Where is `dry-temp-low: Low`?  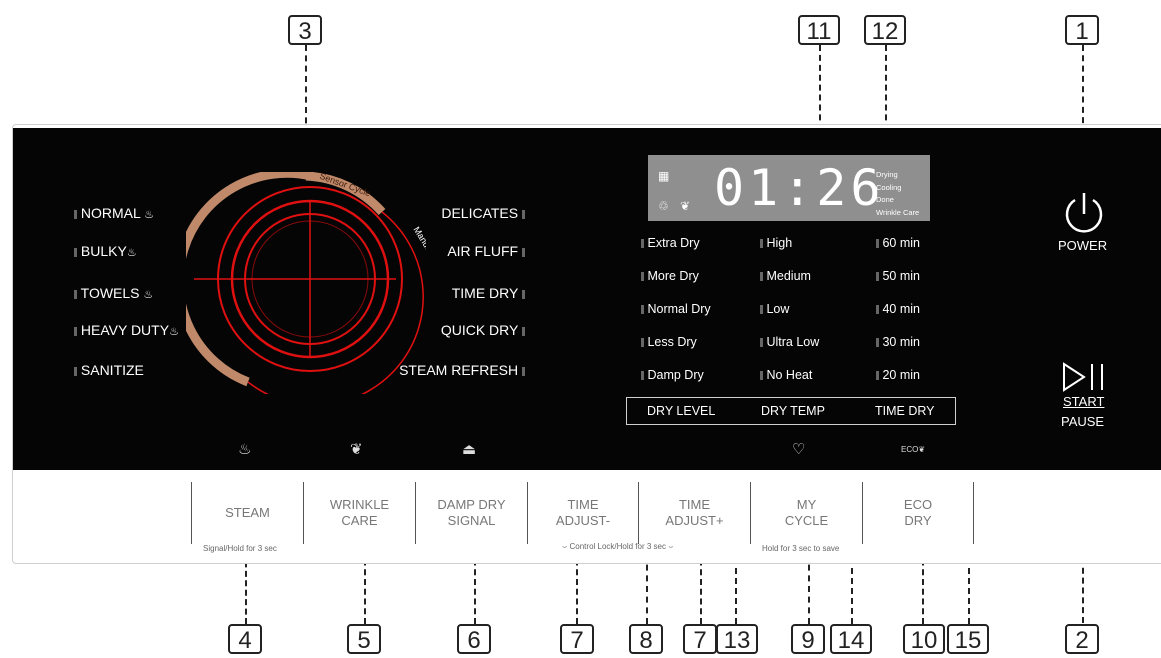 dry-temp-low: Low is located at coordinates (774, 309).